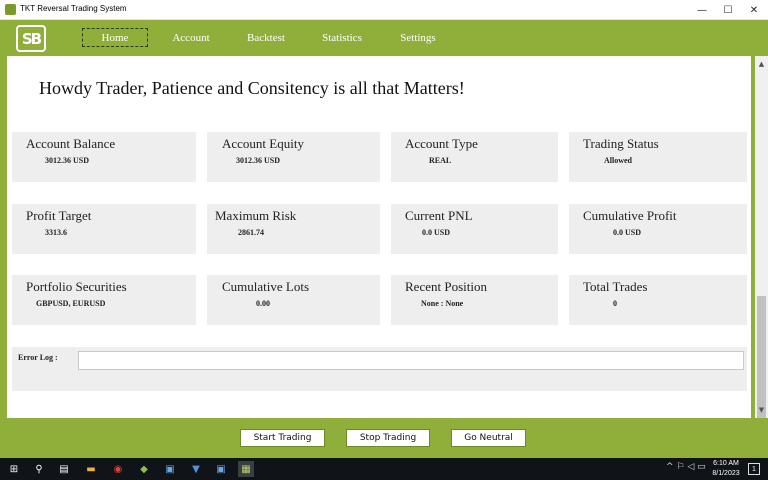  Describe the element at coordinates (754, 10) in the screenshot. I see `close-button: ✕` at that location.